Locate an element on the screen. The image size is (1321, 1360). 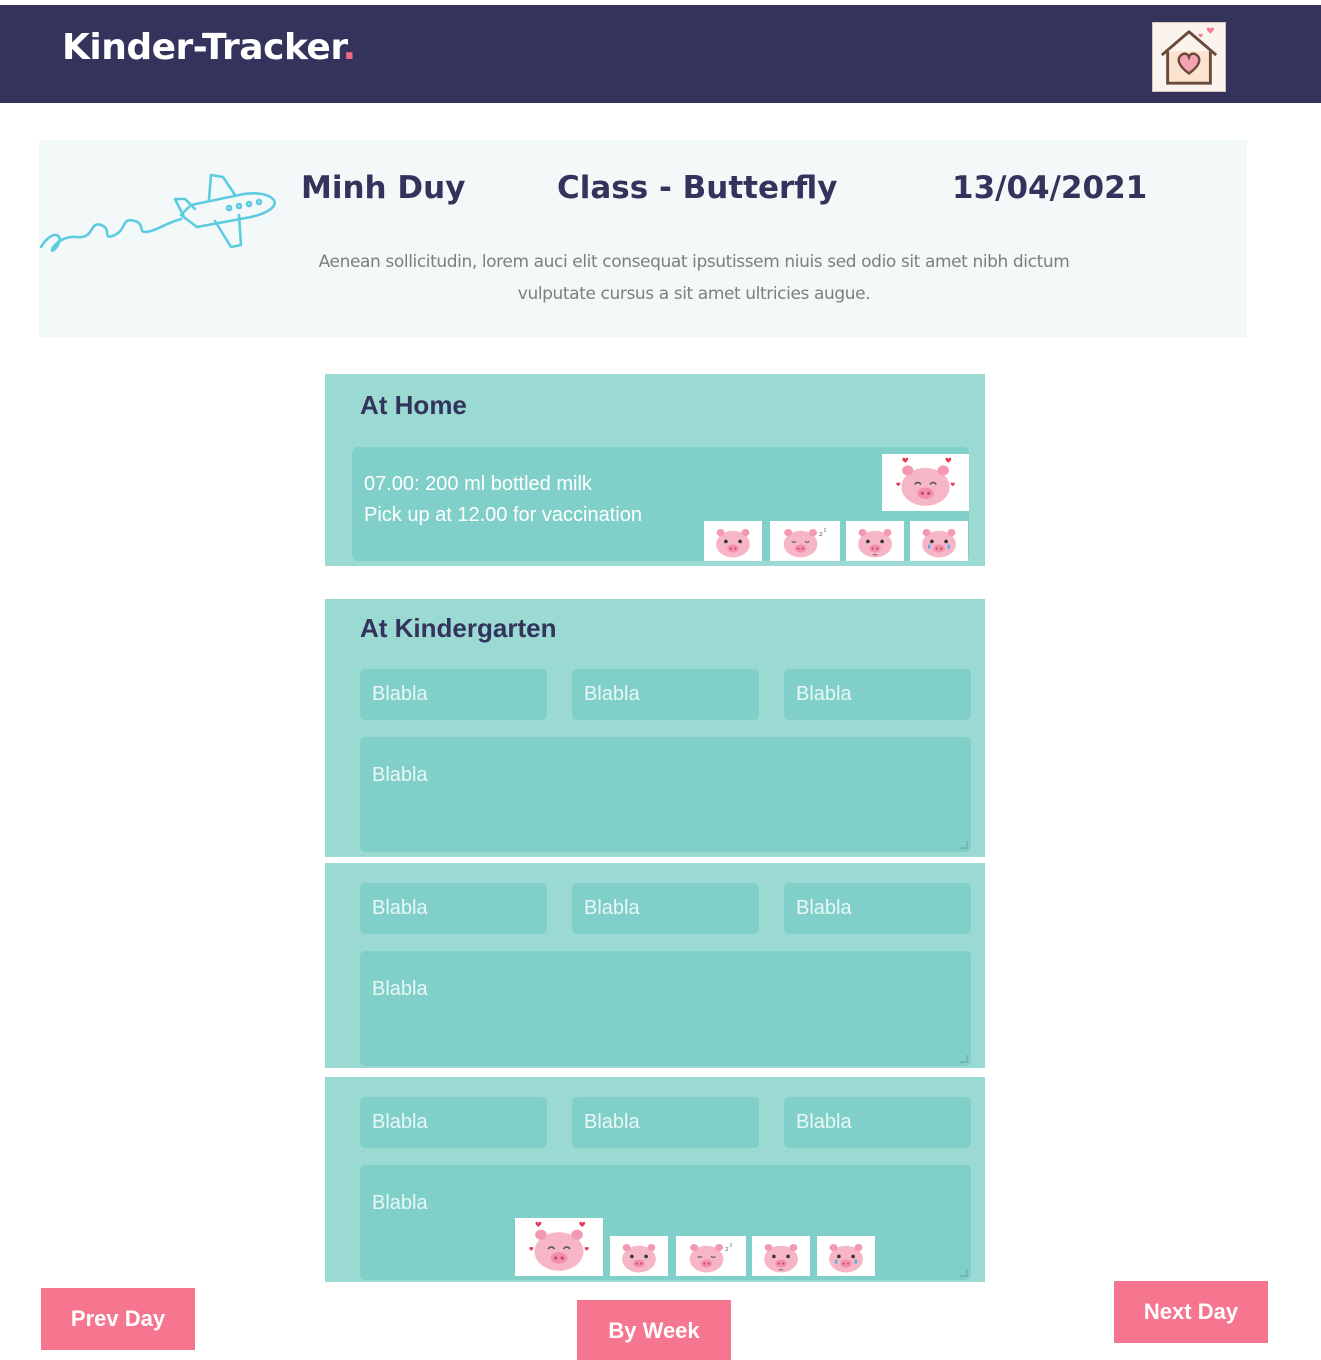
at-kindergarten-title: At Kindergarten is located at coordinates (458, 628).